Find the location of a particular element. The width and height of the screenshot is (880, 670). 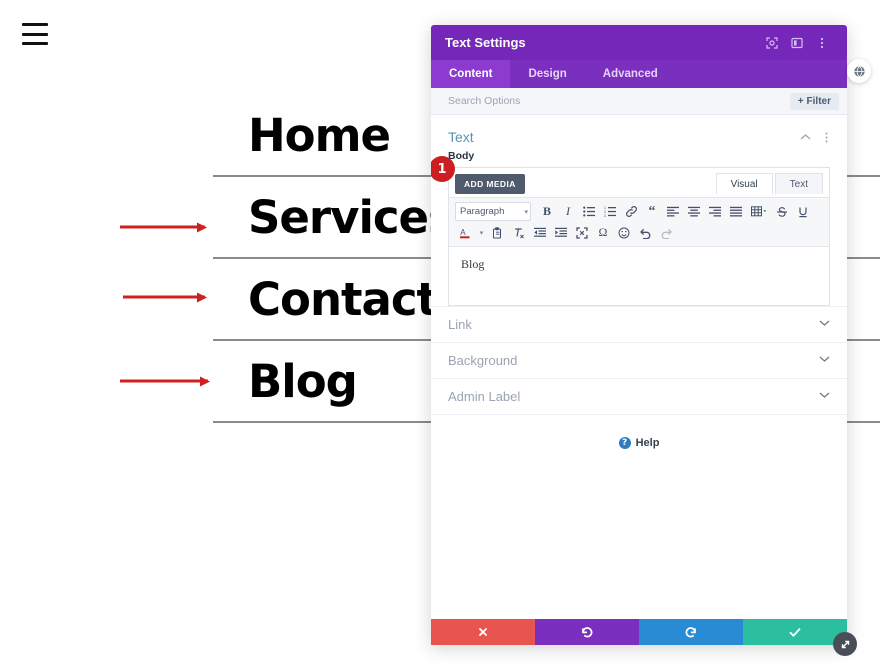

paste-as-text-icon is located at coordinates (498, 232).